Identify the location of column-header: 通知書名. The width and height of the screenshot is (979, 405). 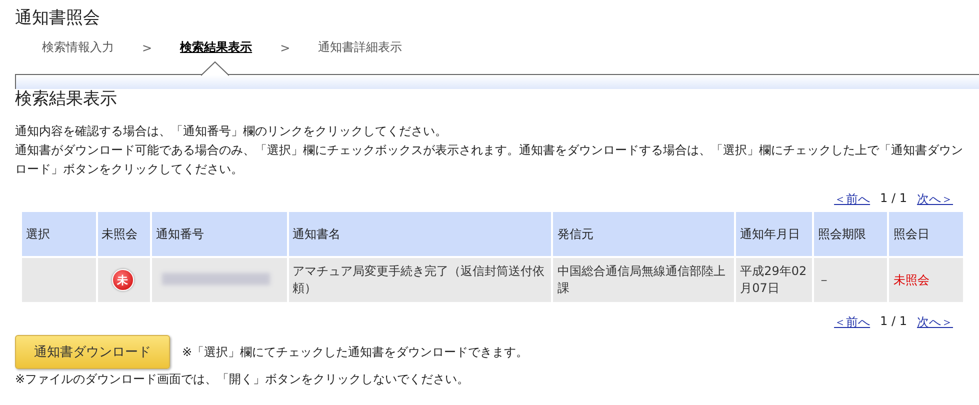
(420, 235).